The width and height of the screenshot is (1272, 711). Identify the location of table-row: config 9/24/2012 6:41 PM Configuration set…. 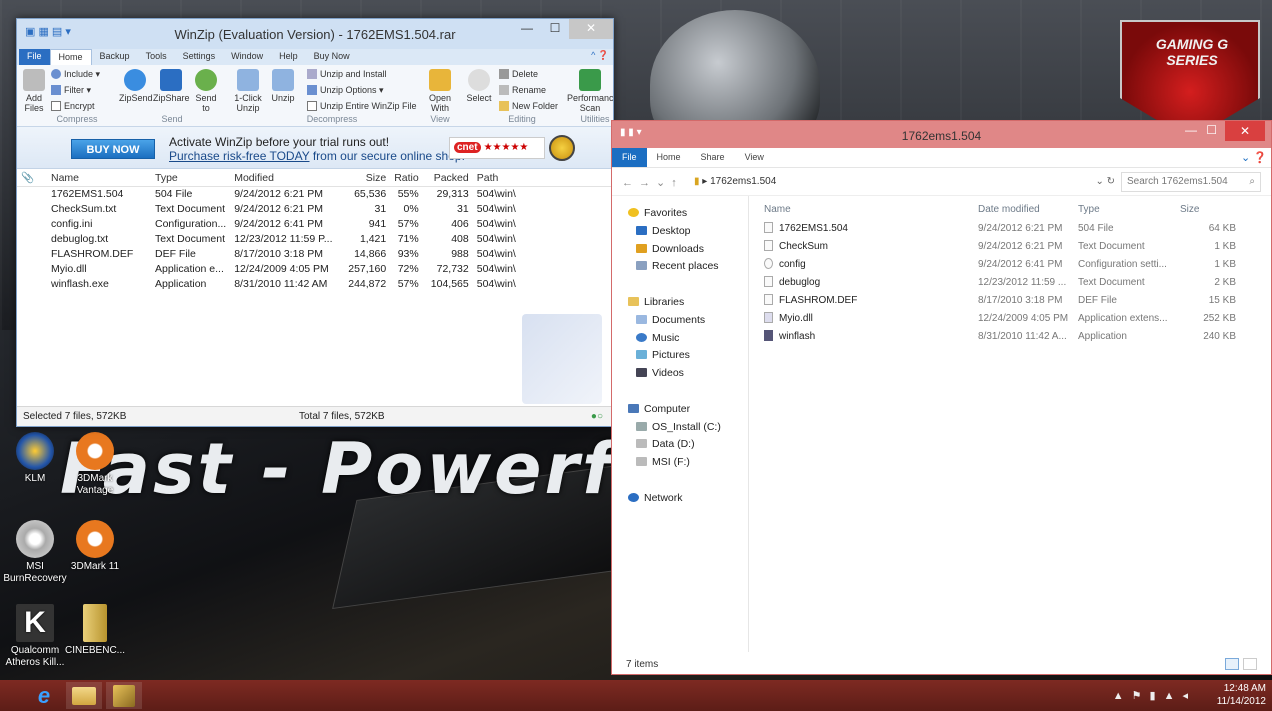
(1000, 264).